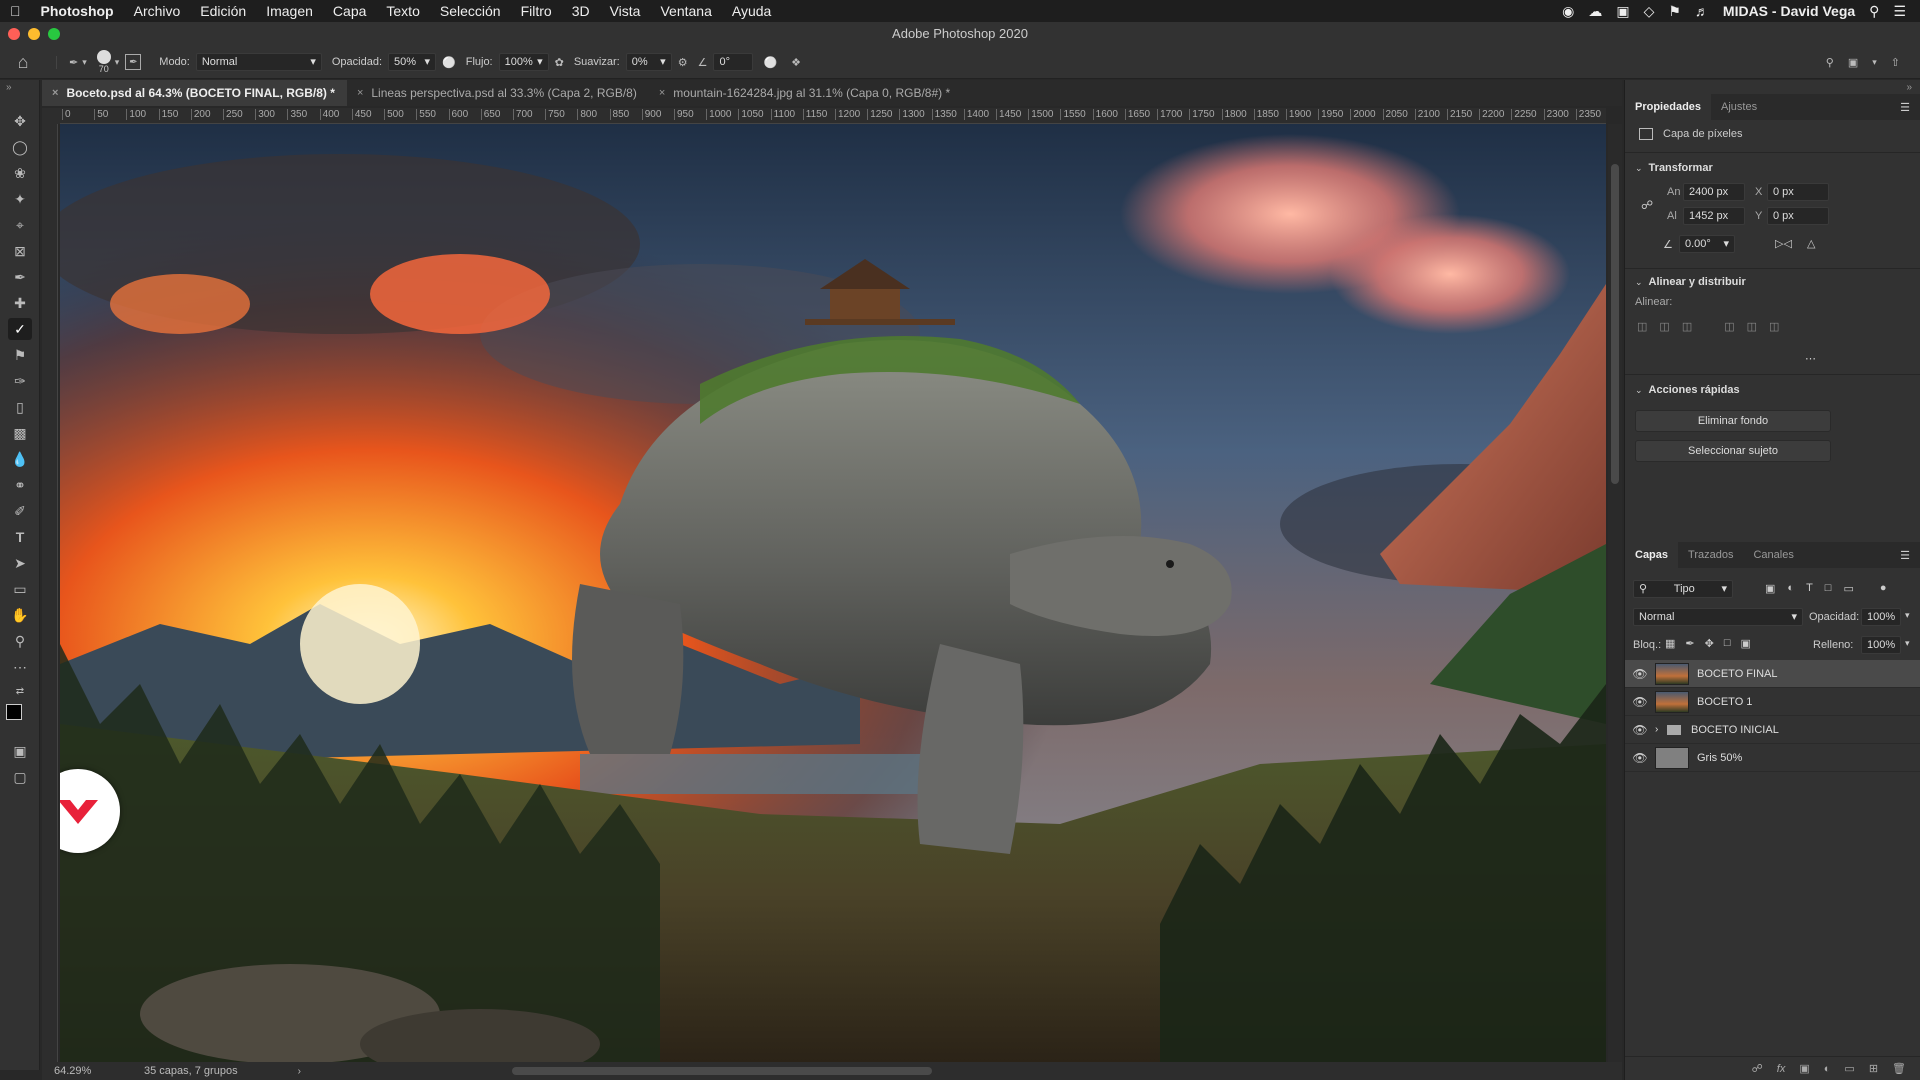 The image size is (1920, 1080). Describe the element at coordinates (20, 691) in the screenshot. I see `default-colors-icon: ⇄` at that location.